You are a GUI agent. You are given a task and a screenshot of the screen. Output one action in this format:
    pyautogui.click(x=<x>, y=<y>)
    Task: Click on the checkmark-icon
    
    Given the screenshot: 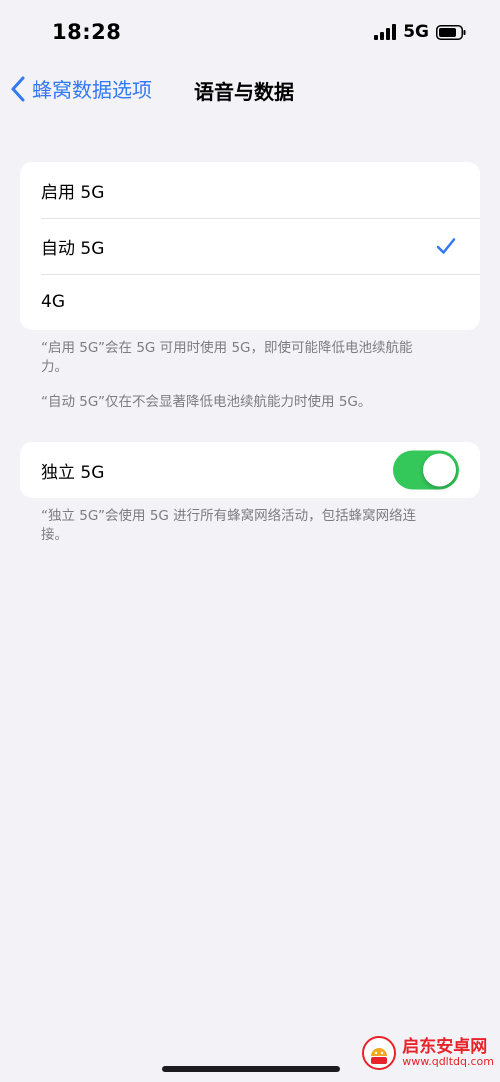 What is the action you would take?
    pyautogui.click(x=446, y=246)
    